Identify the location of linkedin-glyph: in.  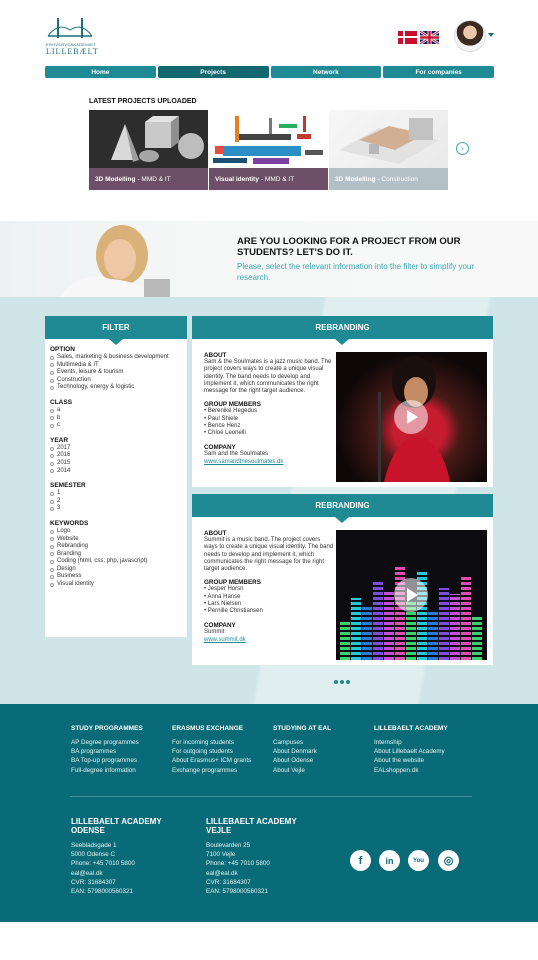
(389, 860).